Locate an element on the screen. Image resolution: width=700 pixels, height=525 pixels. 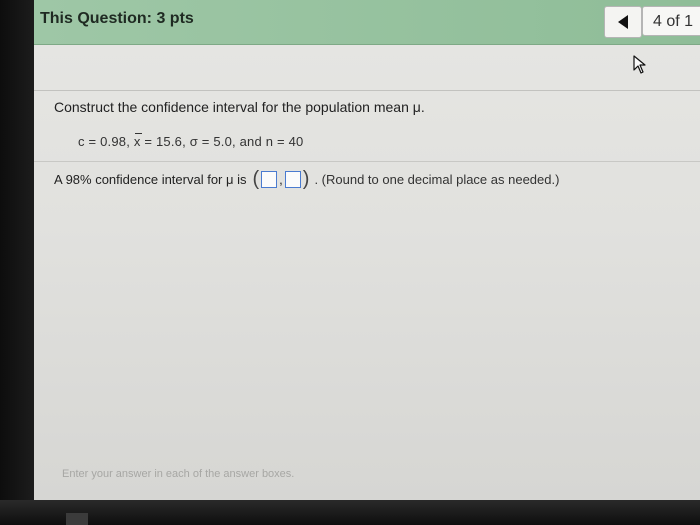
previous-question-button is located at coordinates (623, 22).